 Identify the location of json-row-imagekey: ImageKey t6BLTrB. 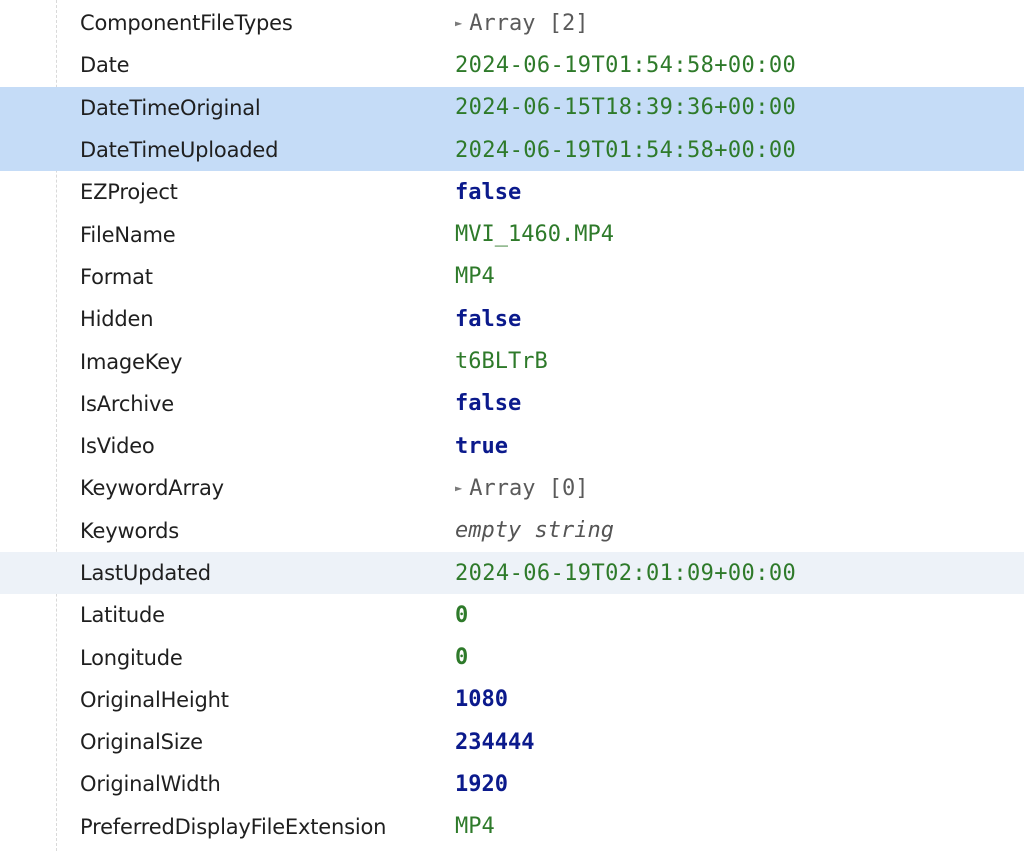
(512, 361).